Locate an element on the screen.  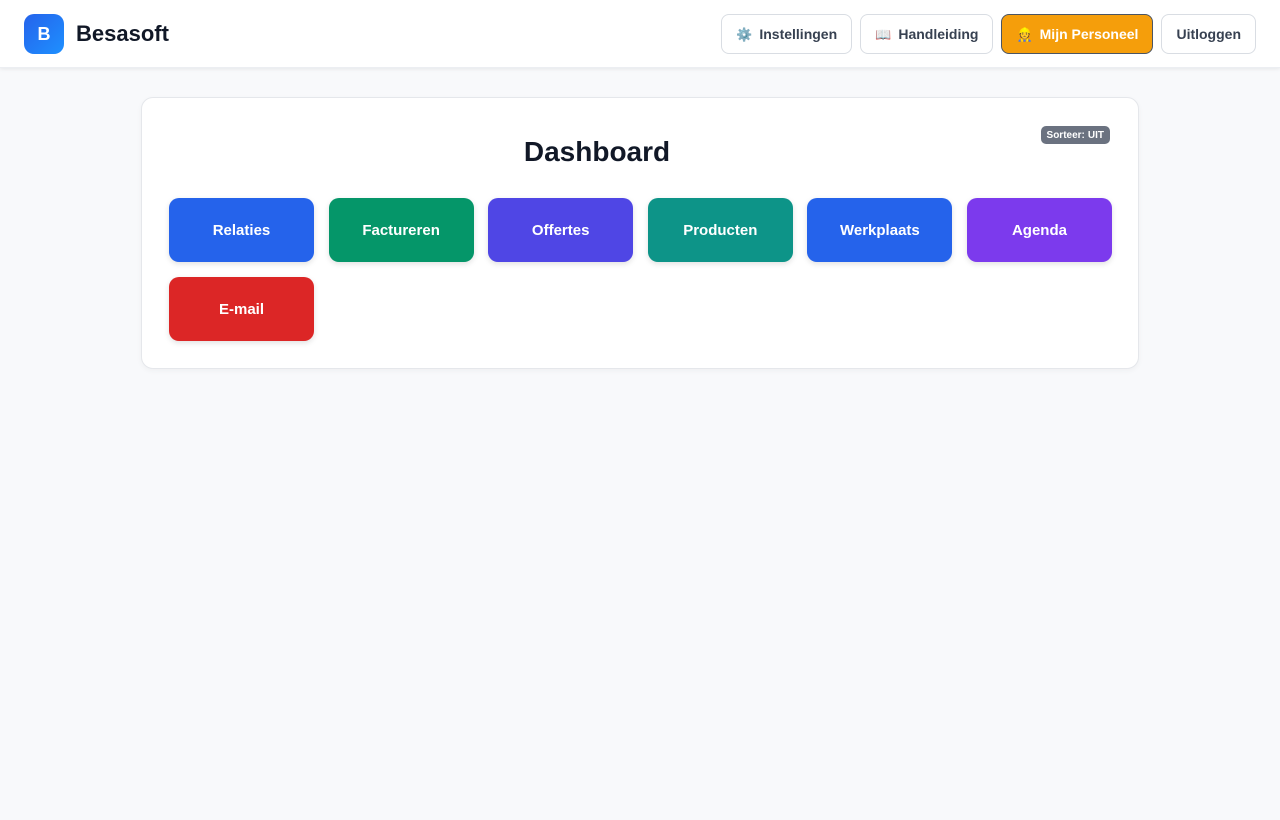
logo: B is located at coordinates (44, 34).